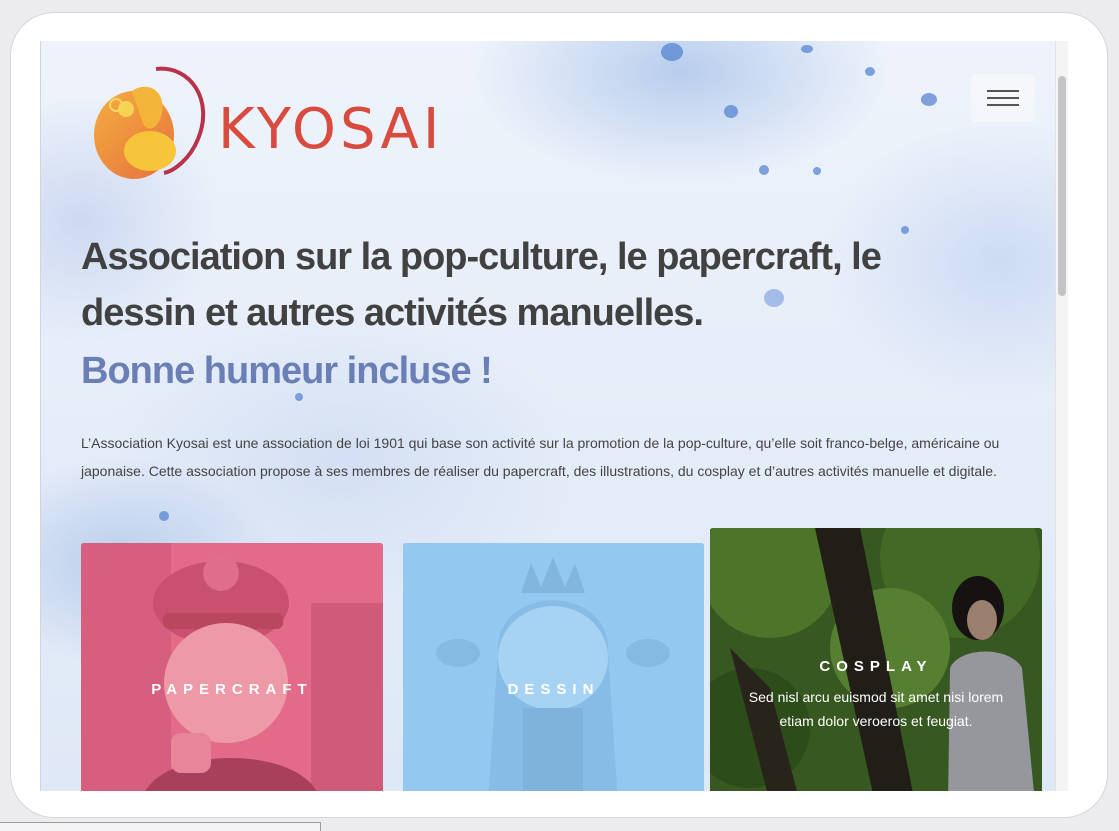 Image resolution: width=1119 pixels, height=831 pixels. What do you see at coordinates (287, 371) in the screenshot?
I see `page-tagline: Bonne humeur incluse !` at bounding box center [287, 371].